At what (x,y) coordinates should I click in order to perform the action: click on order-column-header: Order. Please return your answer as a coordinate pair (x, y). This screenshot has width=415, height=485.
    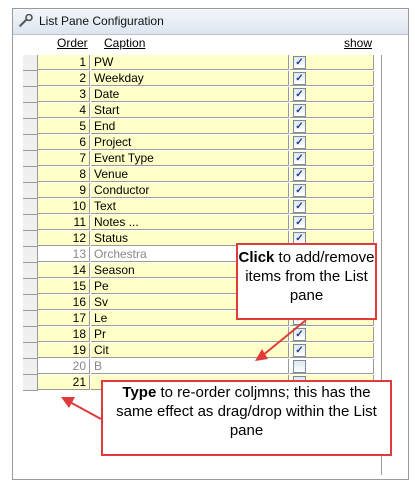
    Looking at the image, I should click on (72, 43).